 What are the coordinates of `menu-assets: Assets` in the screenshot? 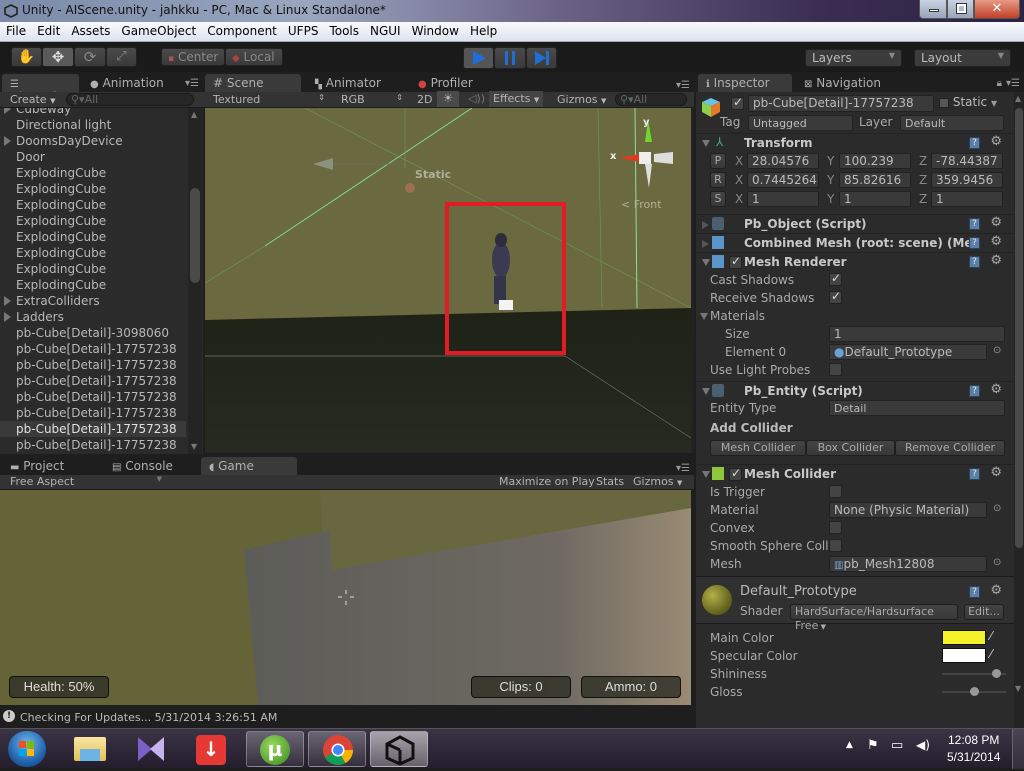 It's located at (90, 30).